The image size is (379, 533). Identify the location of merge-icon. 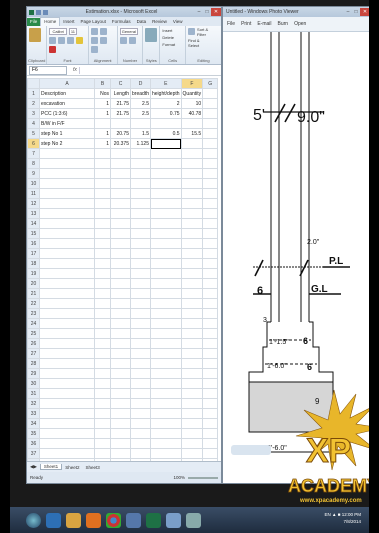
(94, 49).